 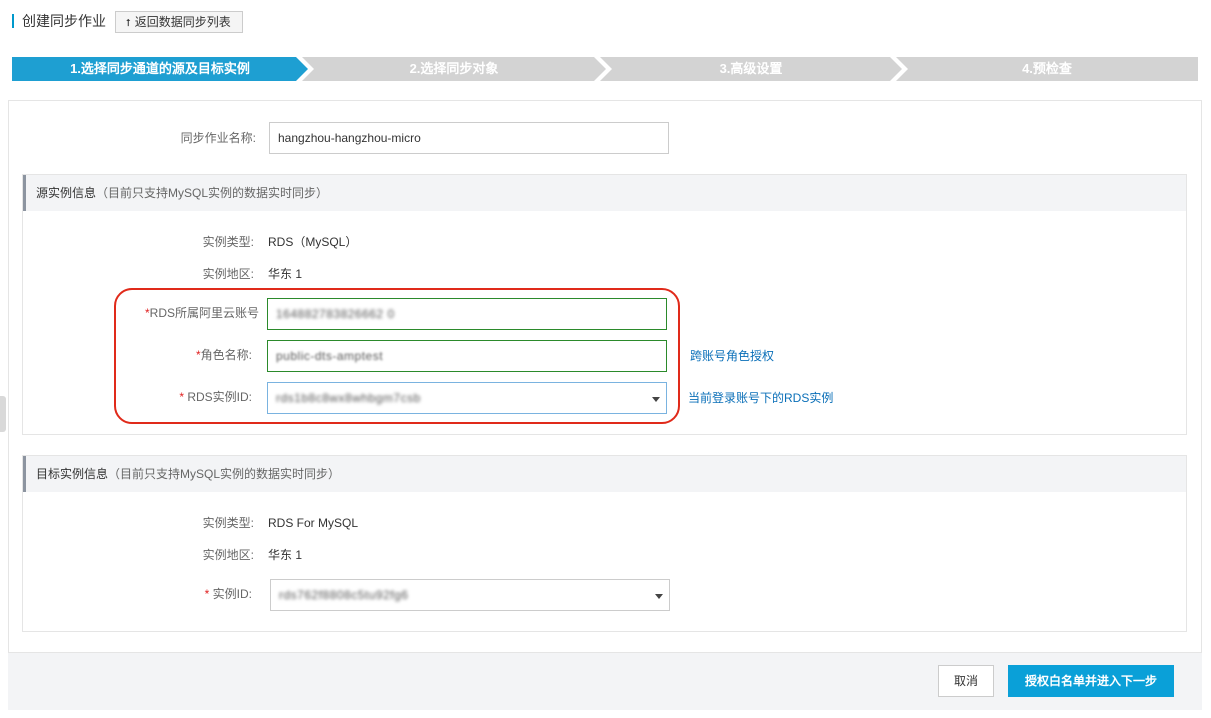 What do you see at coordinates (212, 193) in the screenshot?
I see `source-heading-note: （目前只支持MySQL实例的数据实时同步）` at bounding box center [212, 193].